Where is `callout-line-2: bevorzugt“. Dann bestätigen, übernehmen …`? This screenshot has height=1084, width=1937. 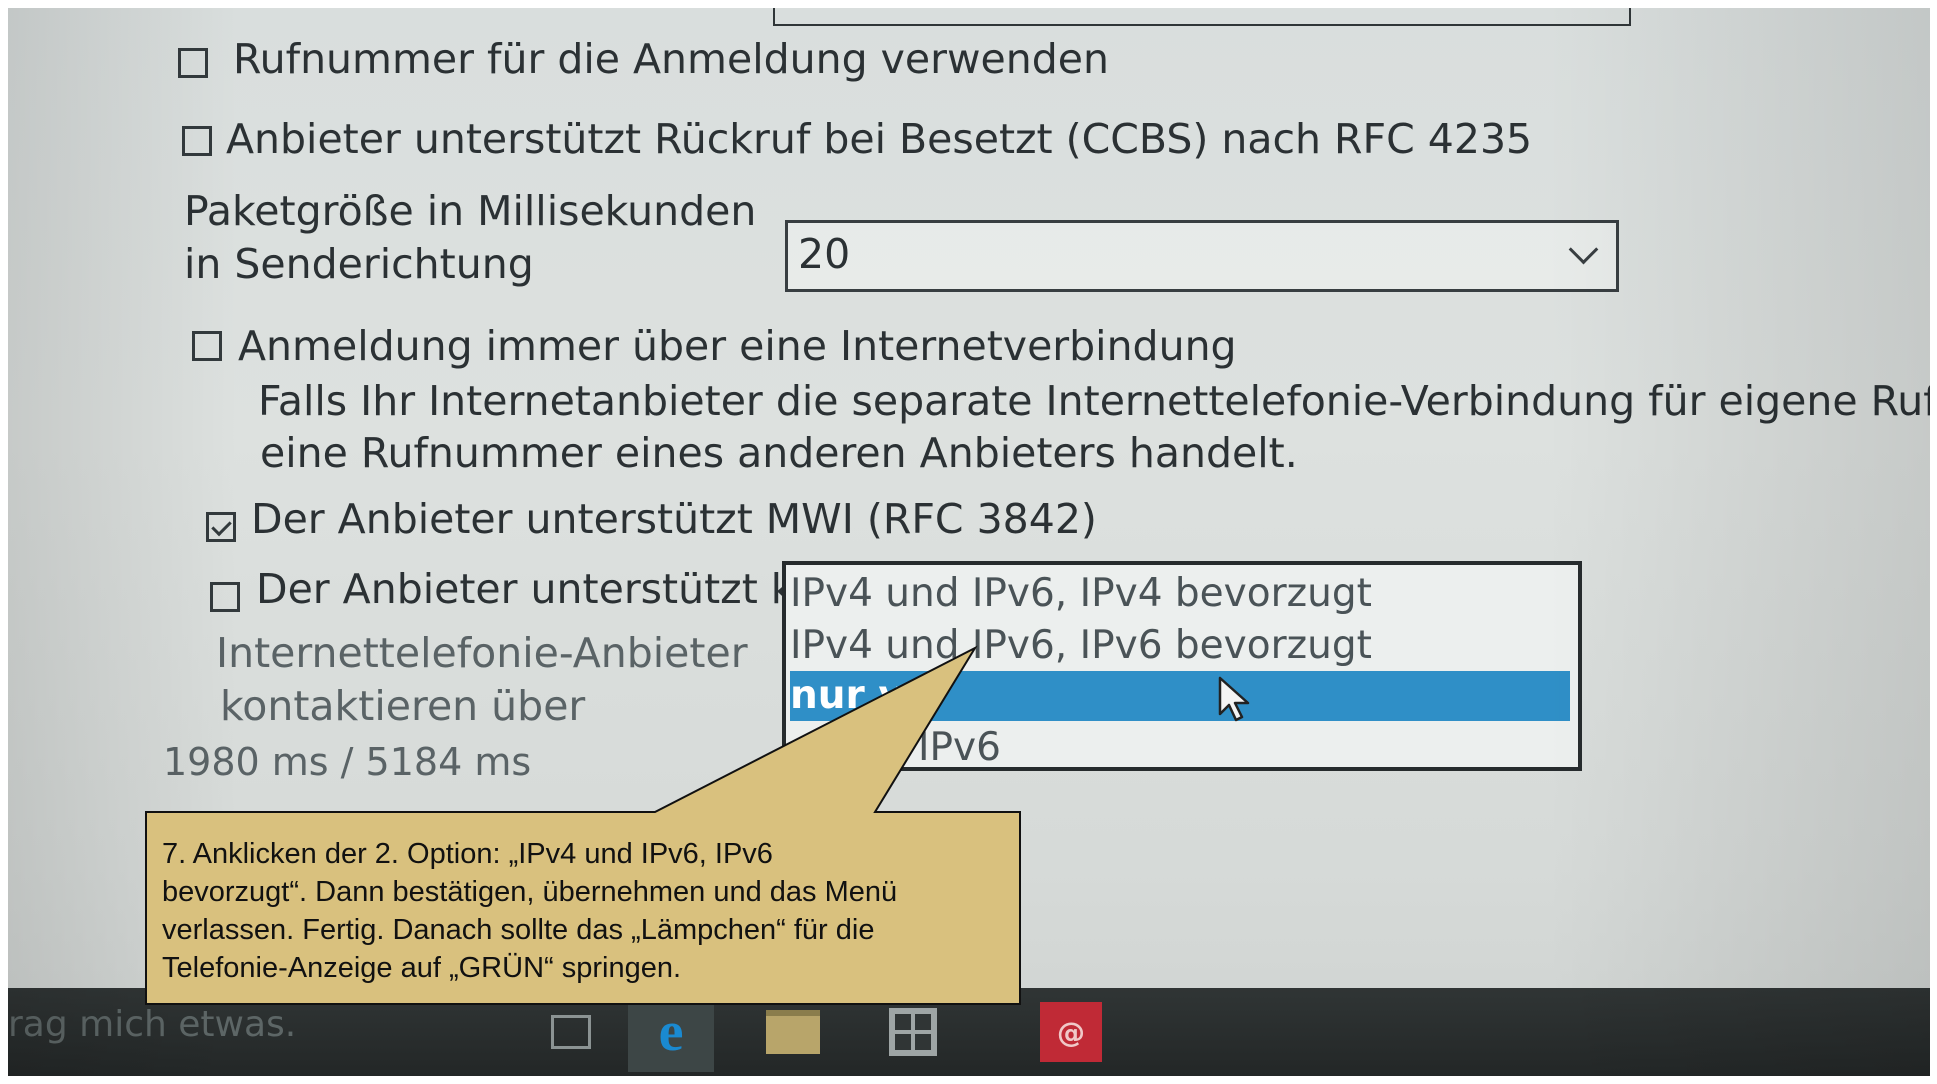 callout-line-2: bevorzugt“. Dann bestätigen, übernehmen … is located at coordinates (530, 892).